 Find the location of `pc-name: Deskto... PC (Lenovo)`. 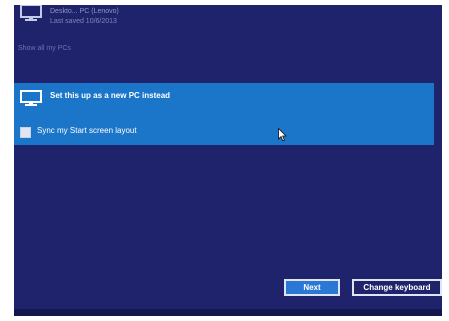

pc-name: Deskto... PC (Lenovo) is located at coordinates (84, 11).